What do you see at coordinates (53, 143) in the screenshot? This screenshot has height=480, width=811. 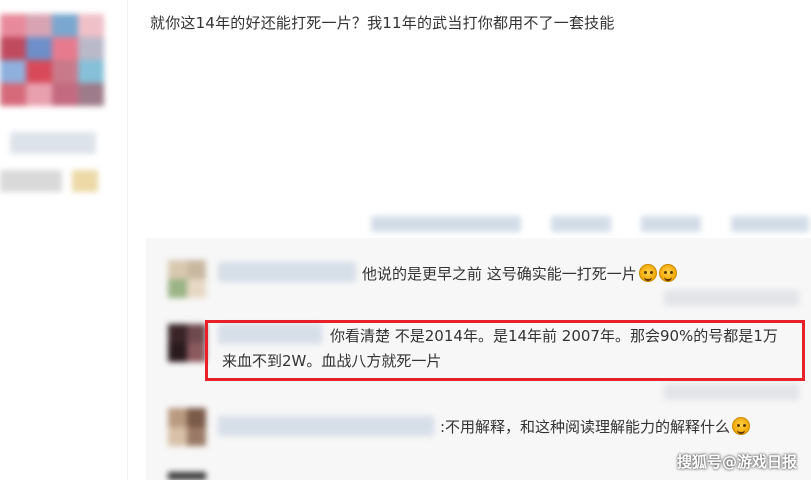 I see `poster-username` at bounding box center [53, 143].